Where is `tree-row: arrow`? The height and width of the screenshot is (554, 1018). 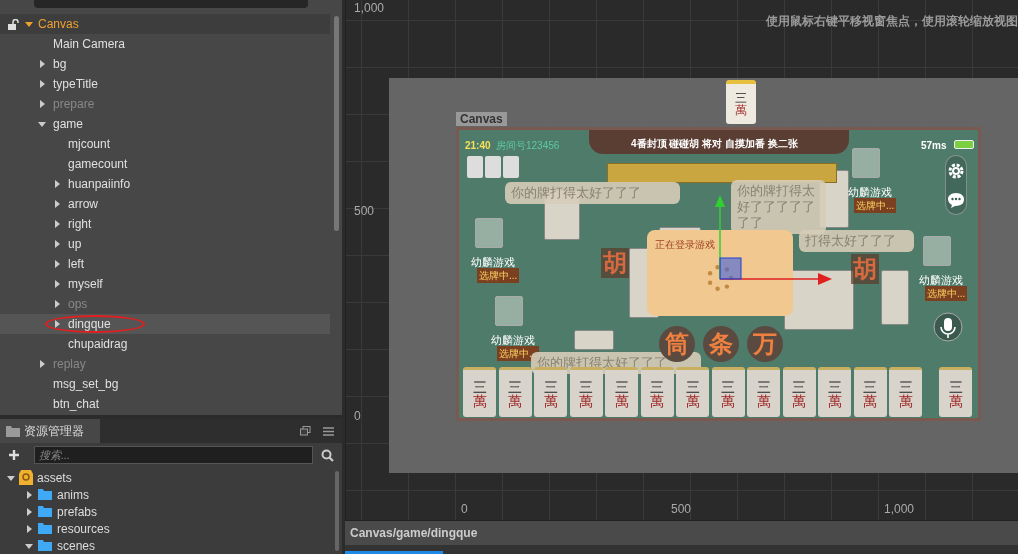
tree-row: arrow is located at coordinates (165, 204).